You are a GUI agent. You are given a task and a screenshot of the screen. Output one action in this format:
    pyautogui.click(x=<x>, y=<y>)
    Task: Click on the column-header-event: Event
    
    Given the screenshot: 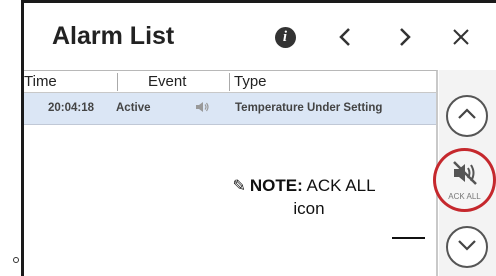 What is the action you would take?
    pyautogui.click(x=167, y=81)
    